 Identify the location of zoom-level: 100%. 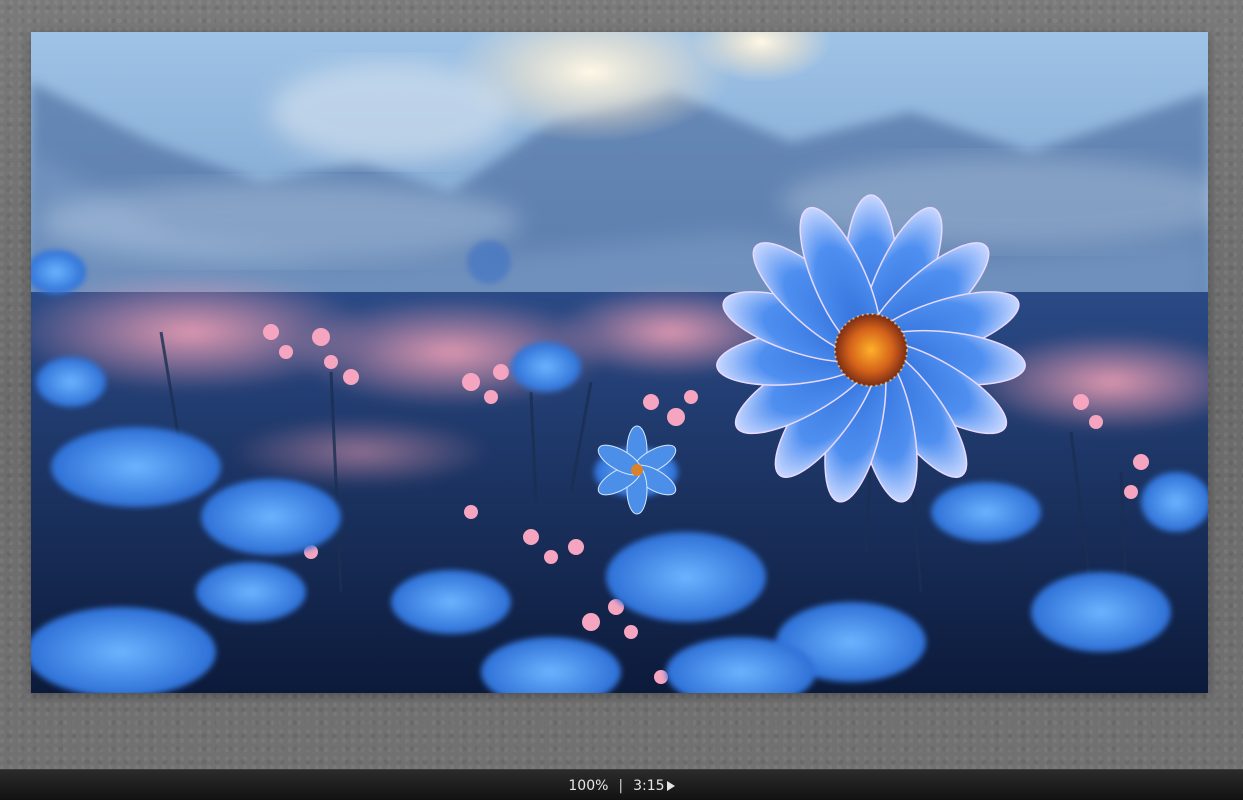
(588, 786).